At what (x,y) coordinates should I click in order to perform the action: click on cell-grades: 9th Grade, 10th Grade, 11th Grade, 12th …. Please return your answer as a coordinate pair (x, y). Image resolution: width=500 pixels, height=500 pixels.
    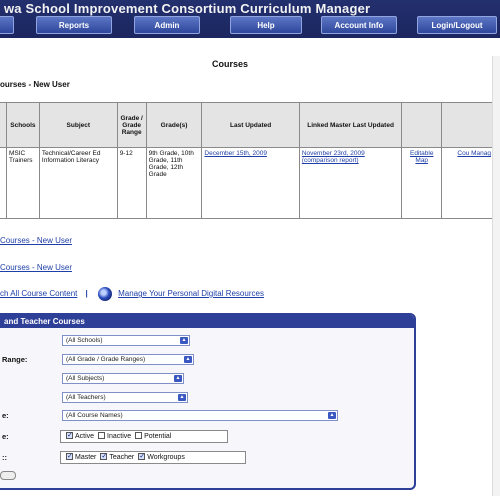
    Looking at the image, I should click on (174, 183).